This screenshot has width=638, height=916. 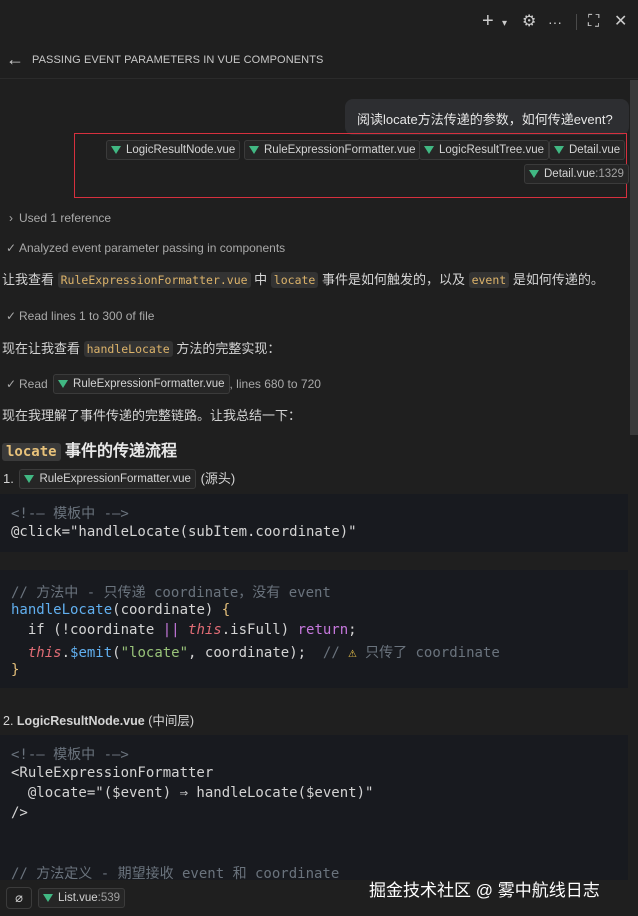 What do you see at coordinates (620, 22) in the screenshot?
I see `close-icon: ✕` at bounding box center [620, 22].